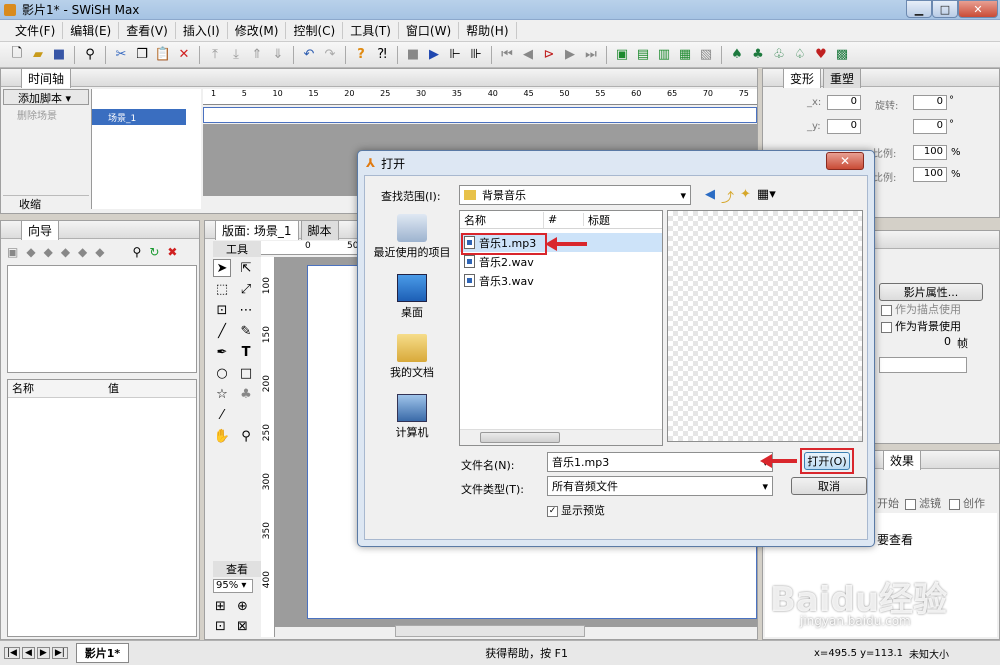 This screenshot has height=665, width=1000. I want to click on filter-checkbox: 滤镜, so click(923, 503).